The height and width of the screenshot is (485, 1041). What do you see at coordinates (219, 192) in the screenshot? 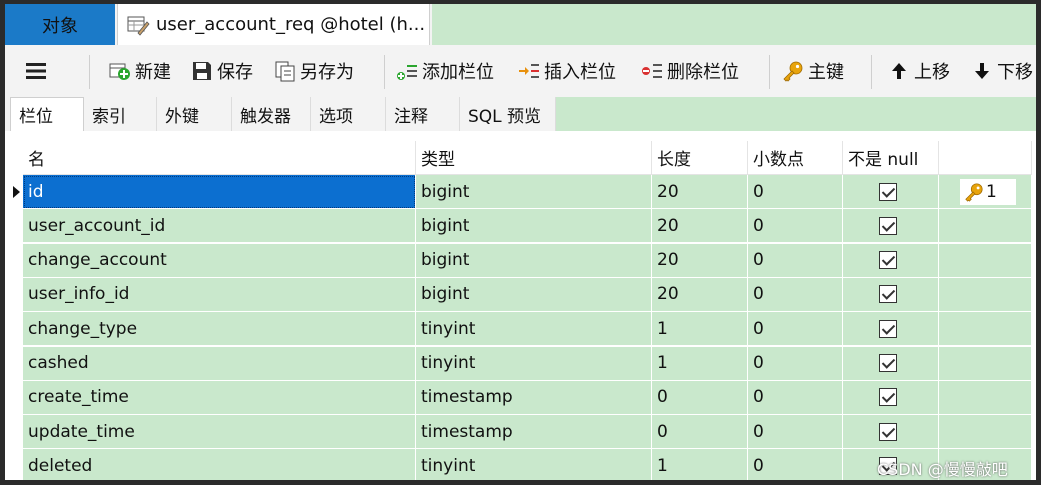
I see `field-name-cell: id` at bounding box center [219, 192].